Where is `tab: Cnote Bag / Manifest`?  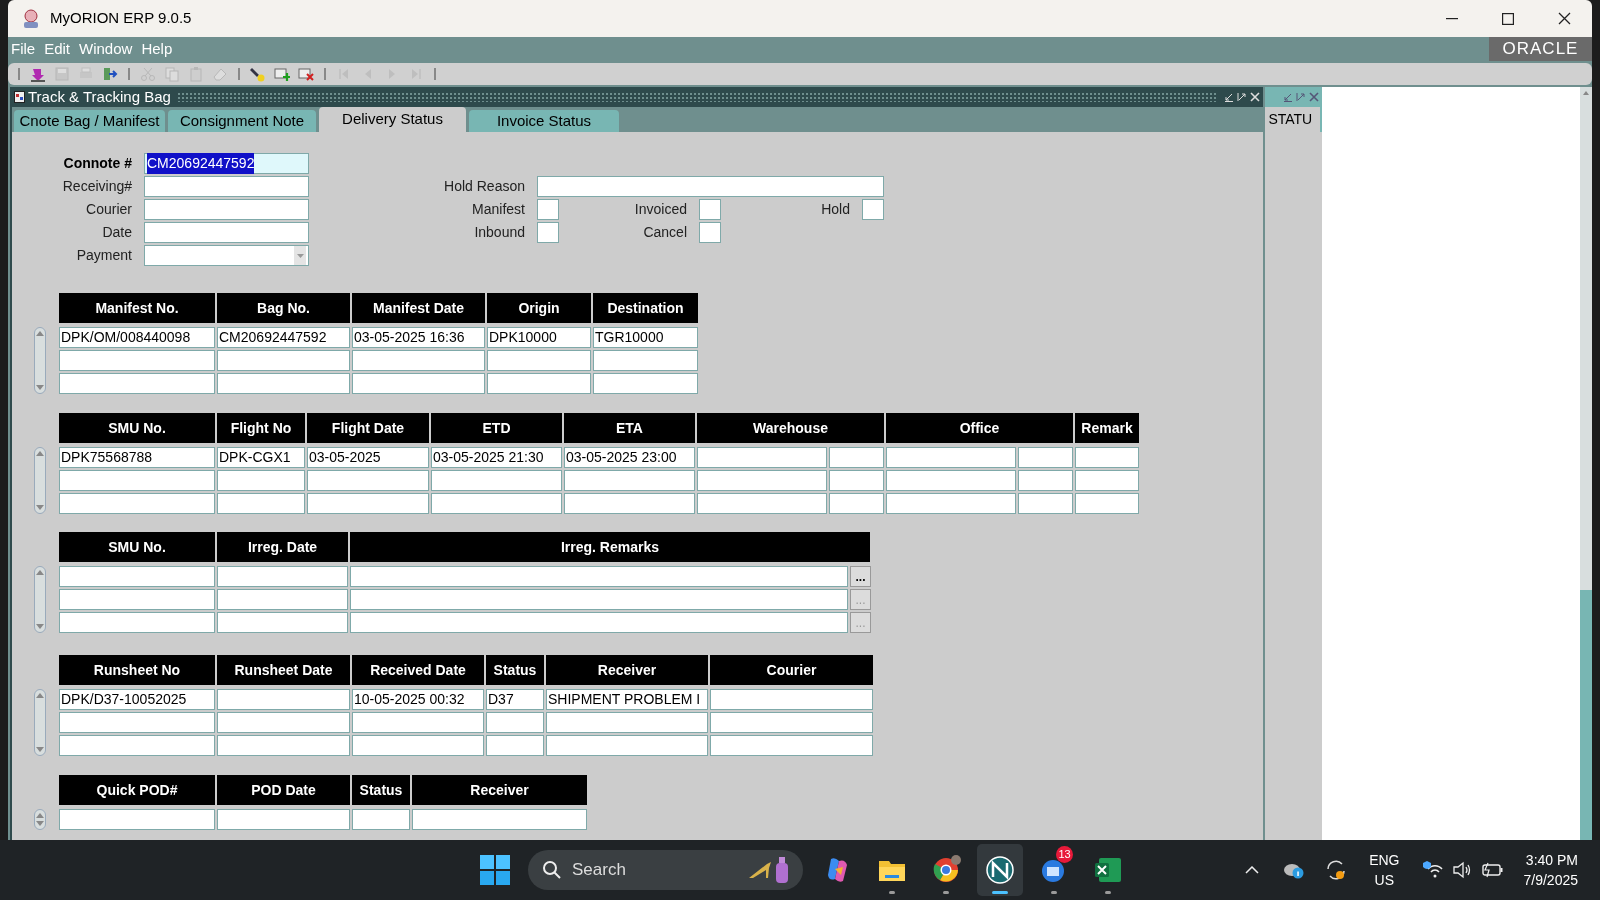
tab: Cnote Bag / Manifest is located at coordinates (89, 121).